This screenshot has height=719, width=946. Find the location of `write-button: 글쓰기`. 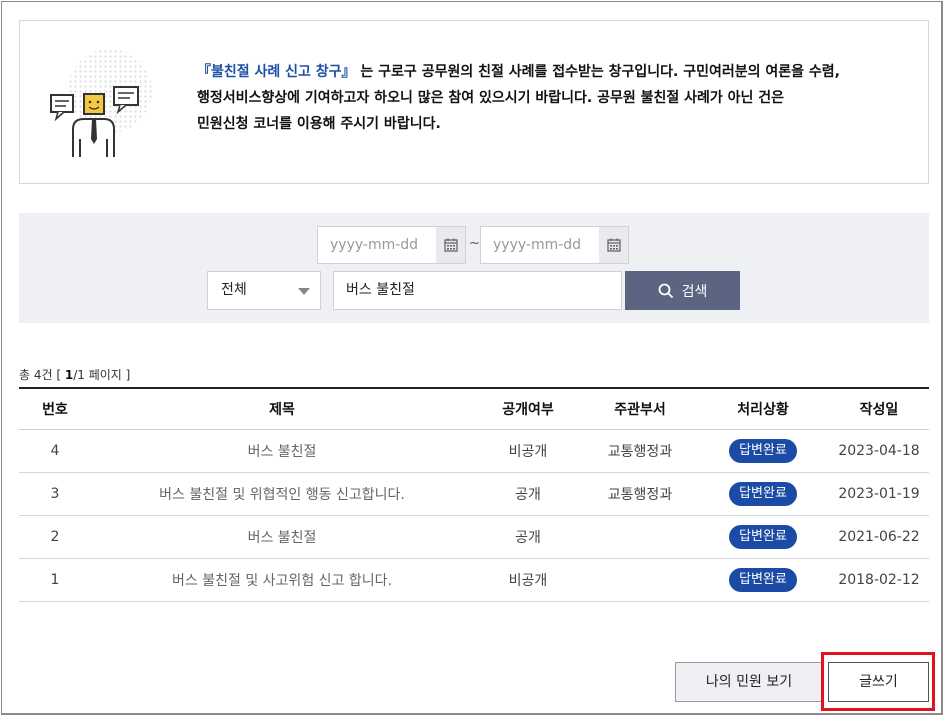

write-button: 글쓰기 is located at coordinates (878, 682).